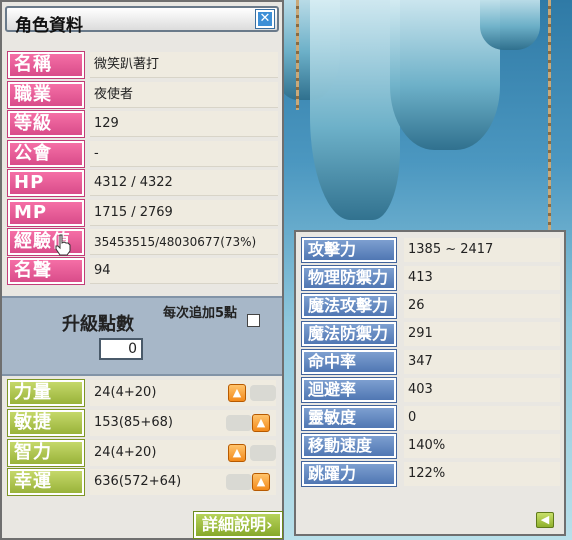 This screenshot has width=572, height=540. Describe the element at coordinates (142, 336) in the screenshot. I see `ability-point-section: 升級點數 0 每次追加5點` at that location.